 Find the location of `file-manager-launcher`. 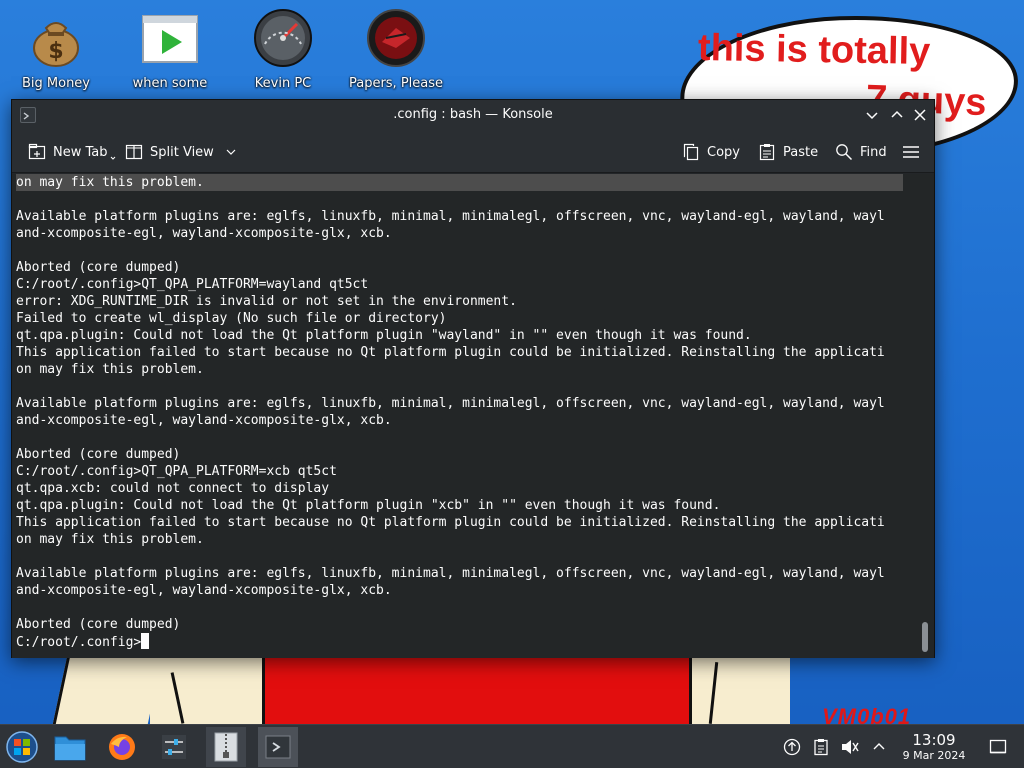

file-manager-launcher is located at coordinates (70, 747).